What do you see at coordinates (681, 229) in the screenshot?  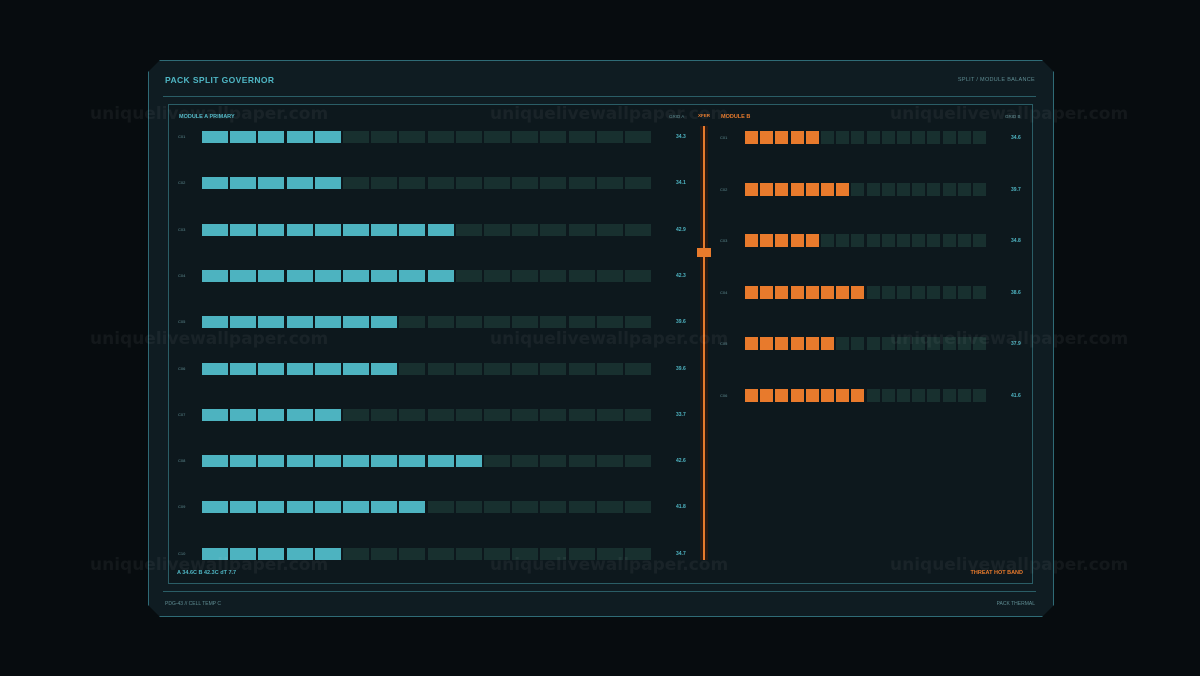 I see `cell-temp-value: 42.9` at bounding box center [681, 229].